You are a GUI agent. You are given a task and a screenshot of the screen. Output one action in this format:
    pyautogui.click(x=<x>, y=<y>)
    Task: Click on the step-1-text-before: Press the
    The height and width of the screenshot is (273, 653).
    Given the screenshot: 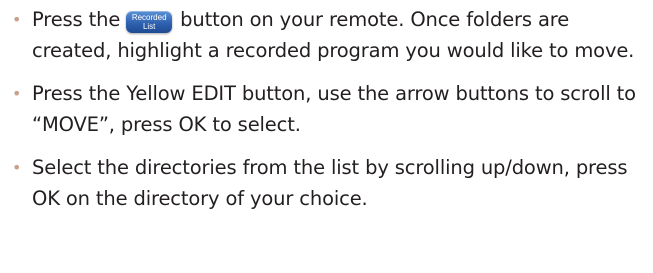 What is the action you would take?
    pyautogui.click(x=76, y=19)
    